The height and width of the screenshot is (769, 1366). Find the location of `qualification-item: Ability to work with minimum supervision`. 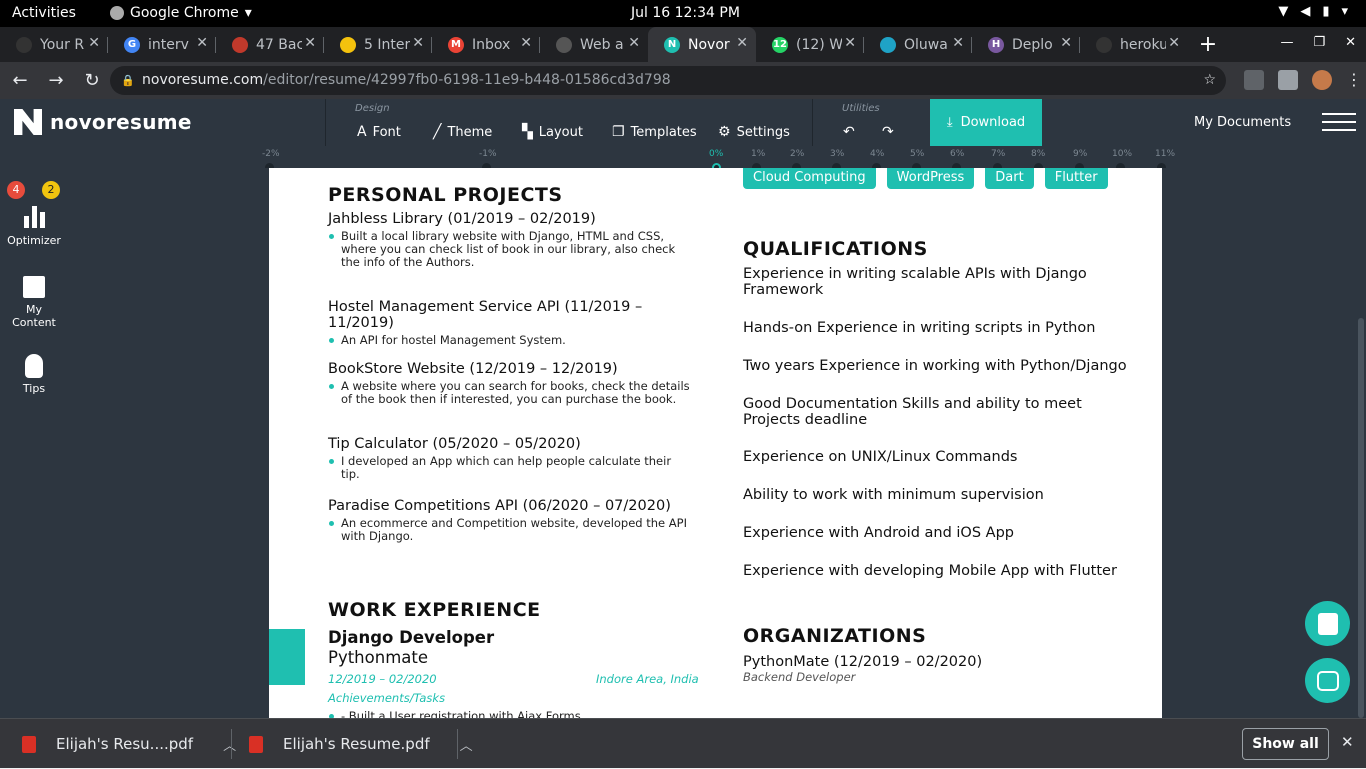

qualification-item: Ability to work with minimum supervision is located at coordinates (938, 495).